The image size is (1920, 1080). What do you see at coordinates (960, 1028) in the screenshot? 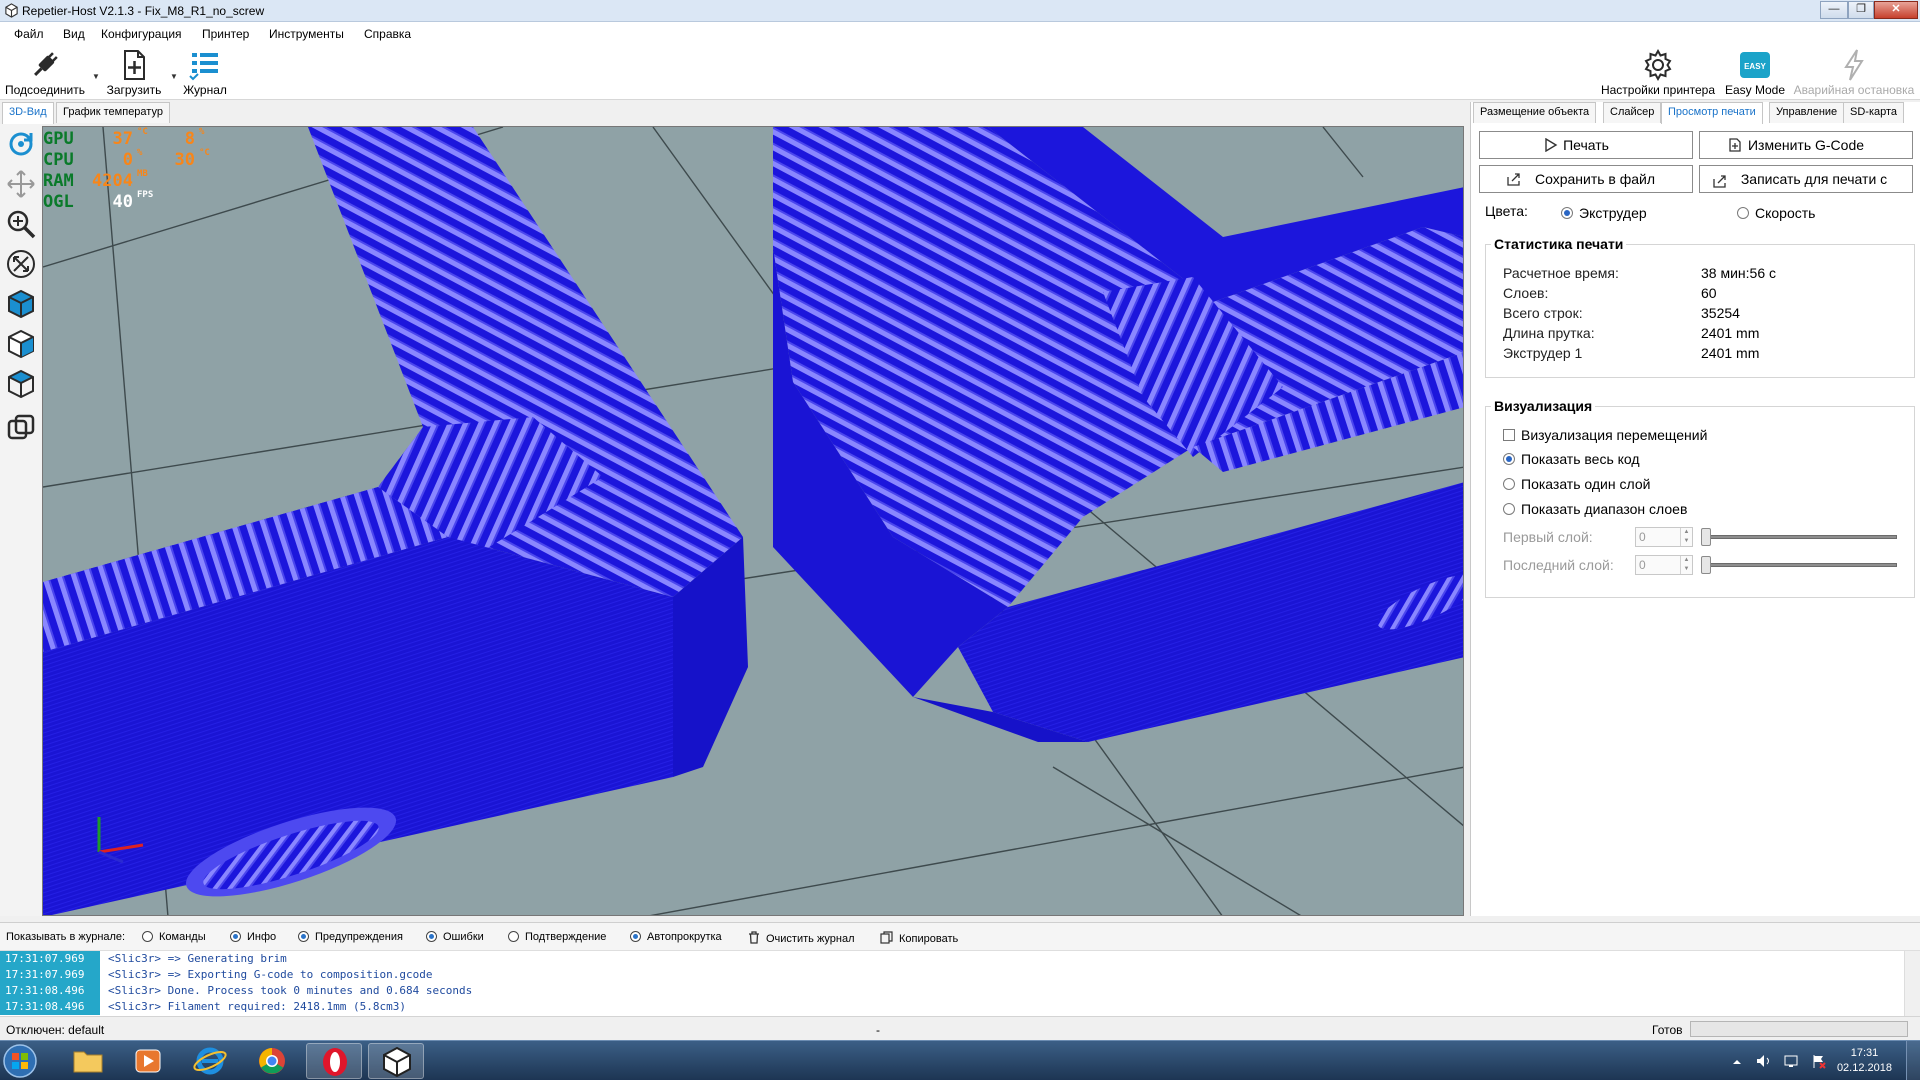
I see `status-bar: Отключен: default - Готов` at bounding box center [960, 1028].